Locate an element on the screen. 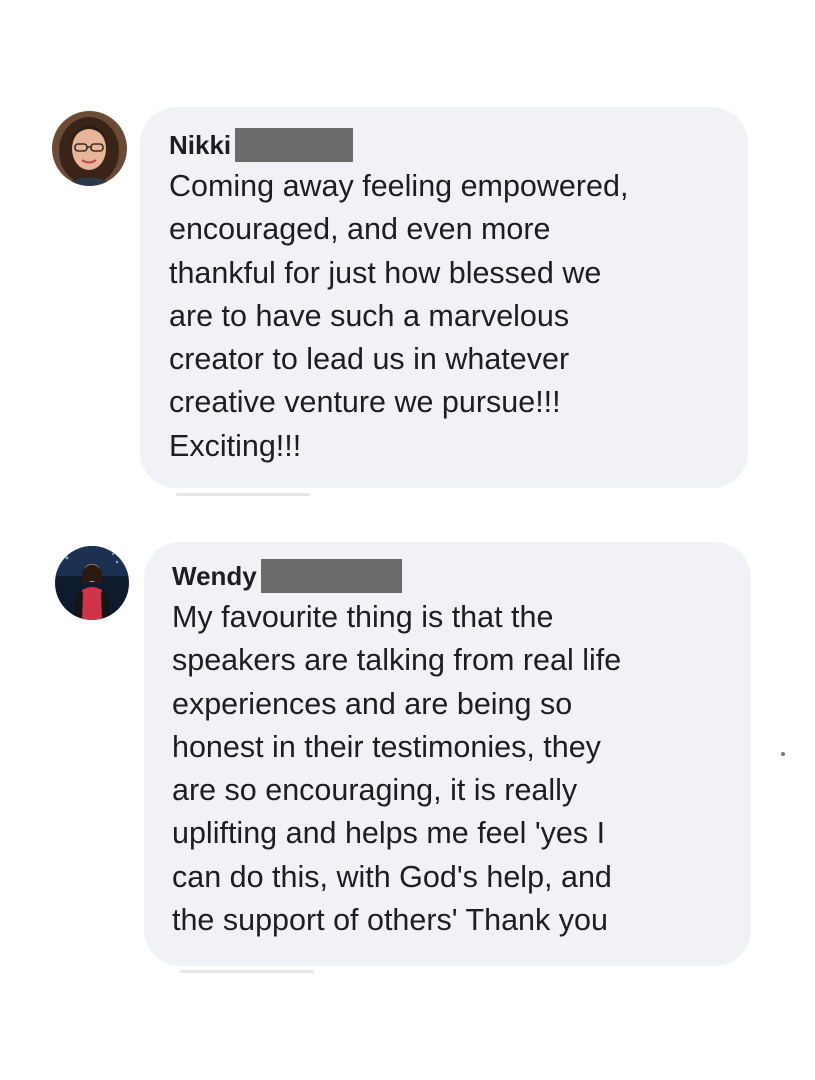 The image size is (815, 1080). author-name: Nikki is located at coordinates (200, 145).